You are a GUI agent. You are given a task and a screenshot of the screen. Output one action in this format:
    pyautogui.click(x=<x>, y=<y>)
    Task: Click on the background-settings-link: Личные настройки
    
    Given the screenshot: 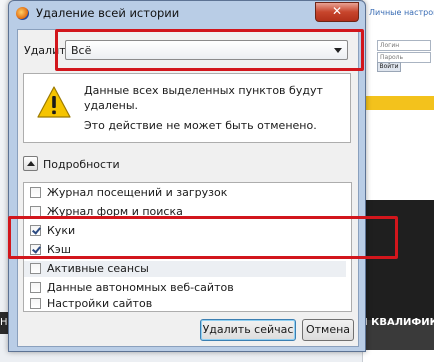 What is the action you would take?
    pyautogui.click(x=401, y=12)
    